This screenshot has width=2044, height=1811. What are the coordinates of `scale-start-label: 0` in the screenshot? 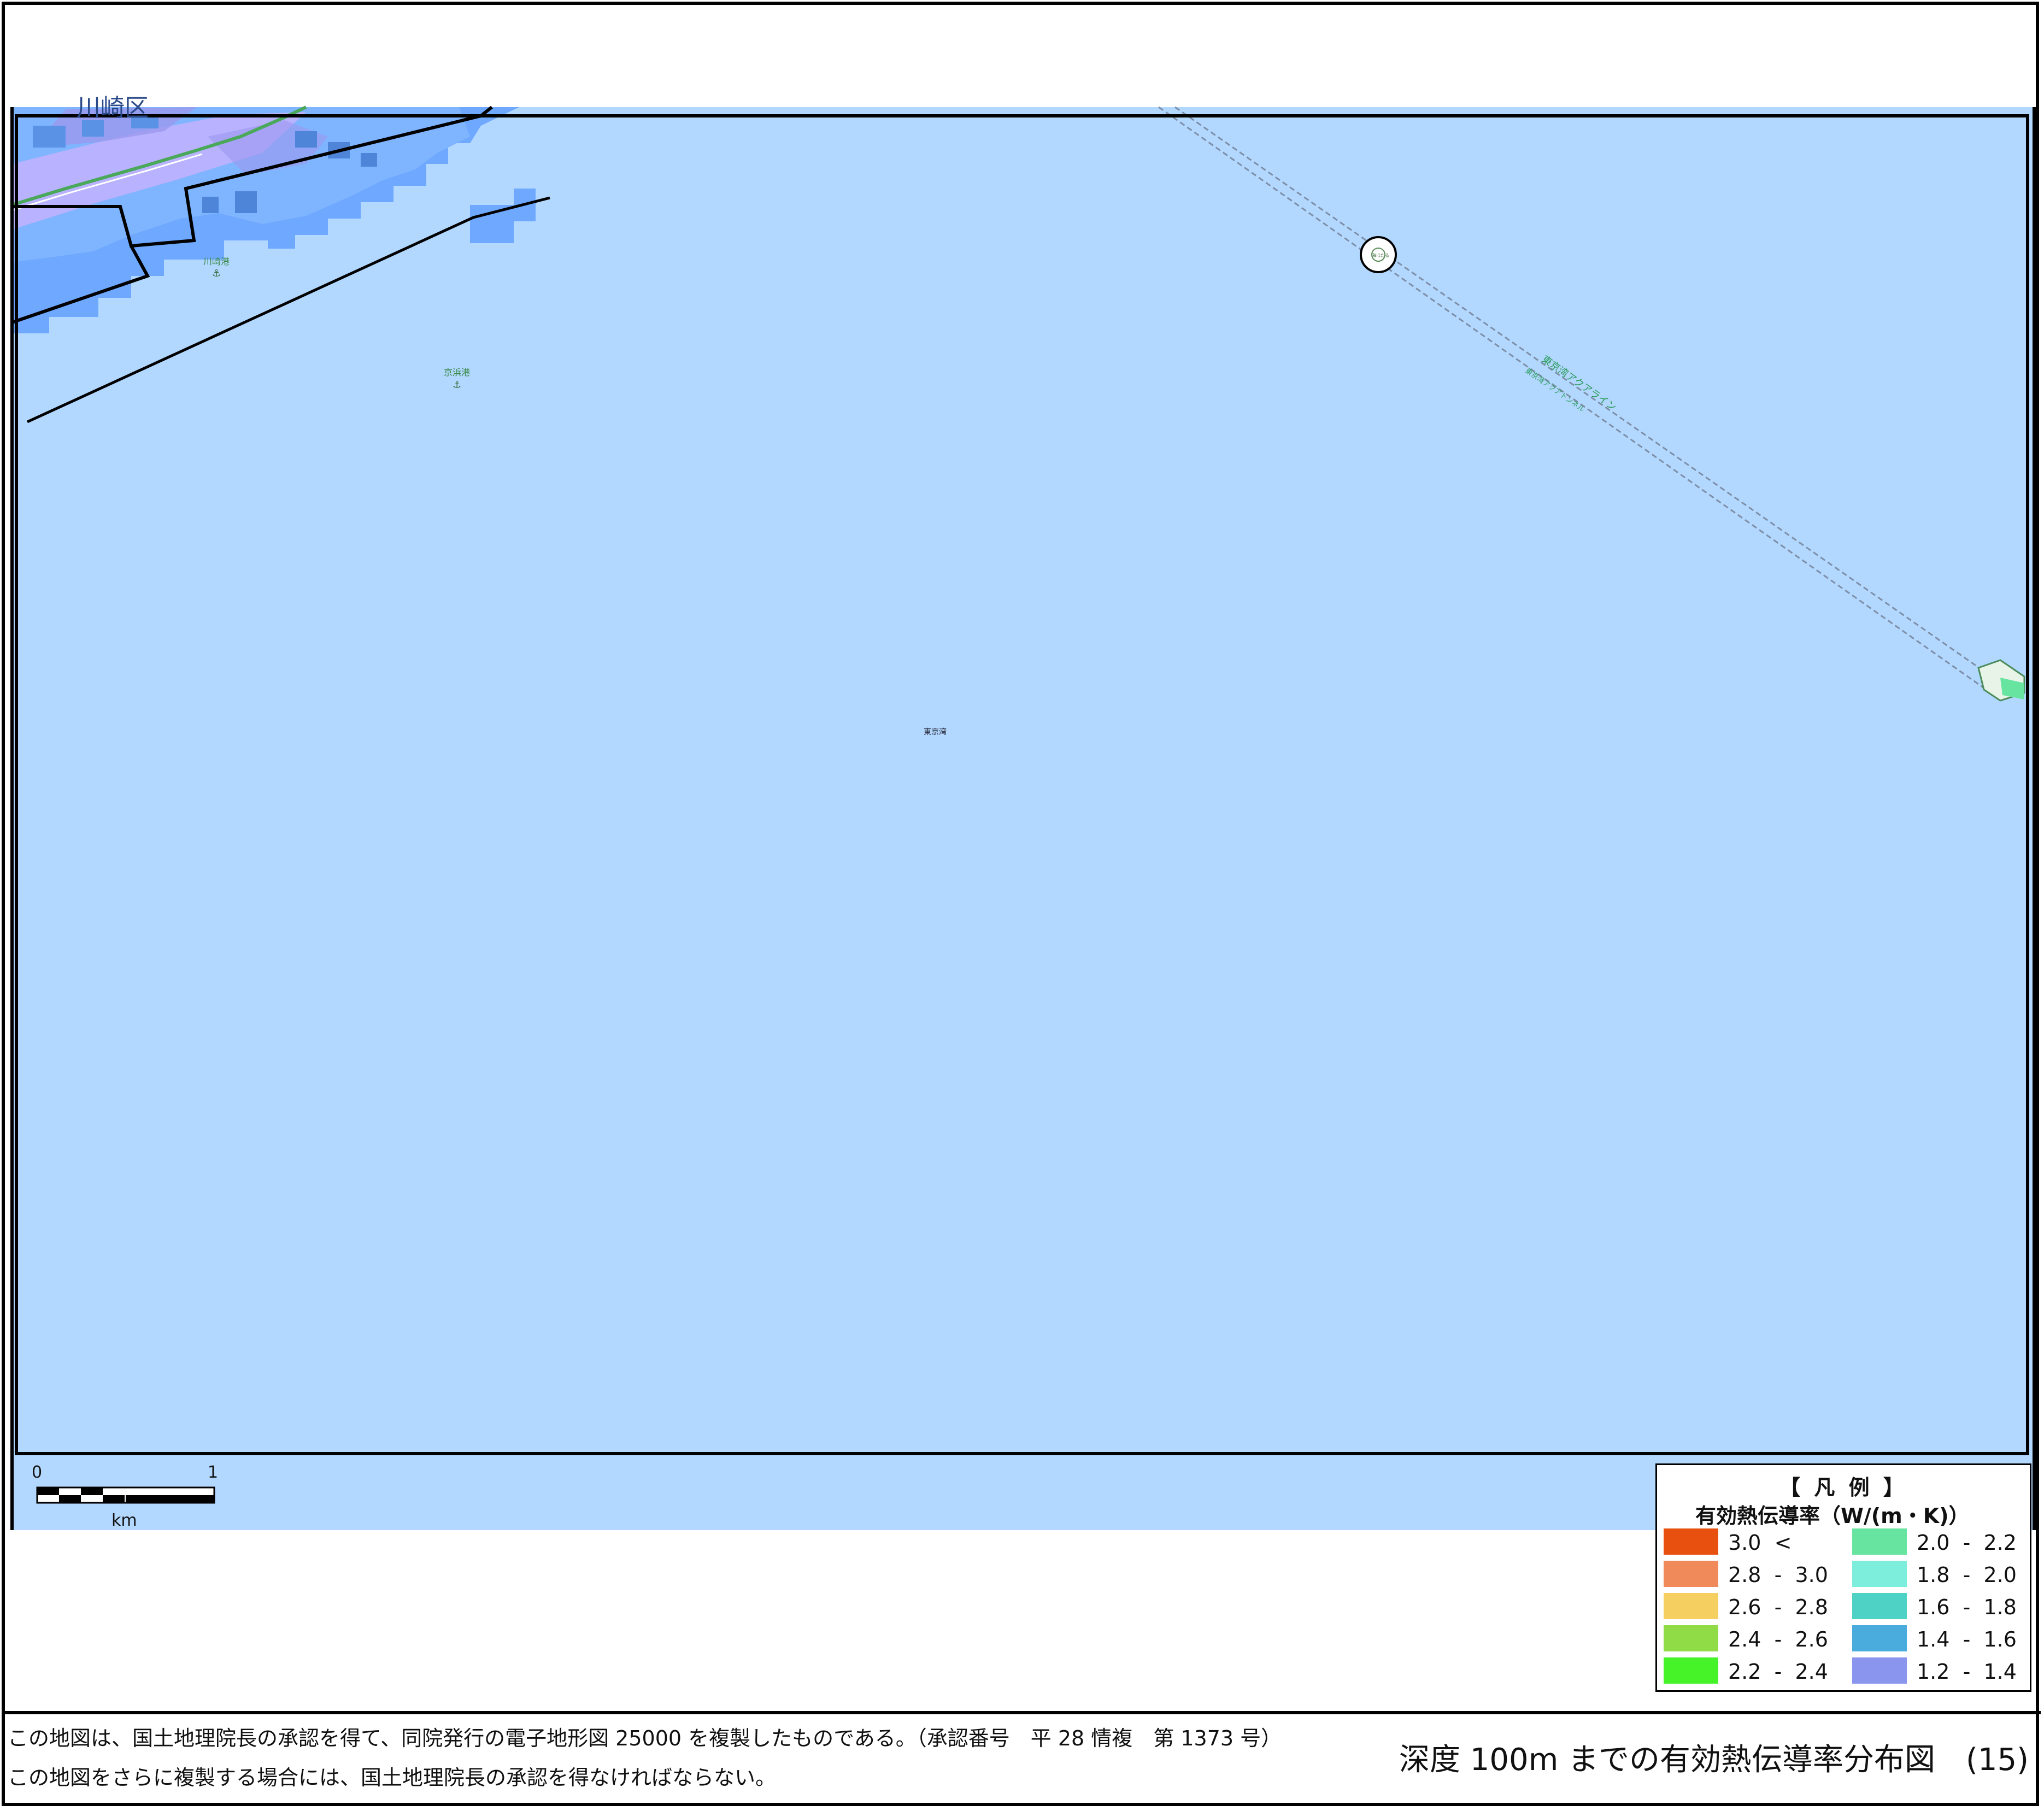 It's located at (37, 1472).